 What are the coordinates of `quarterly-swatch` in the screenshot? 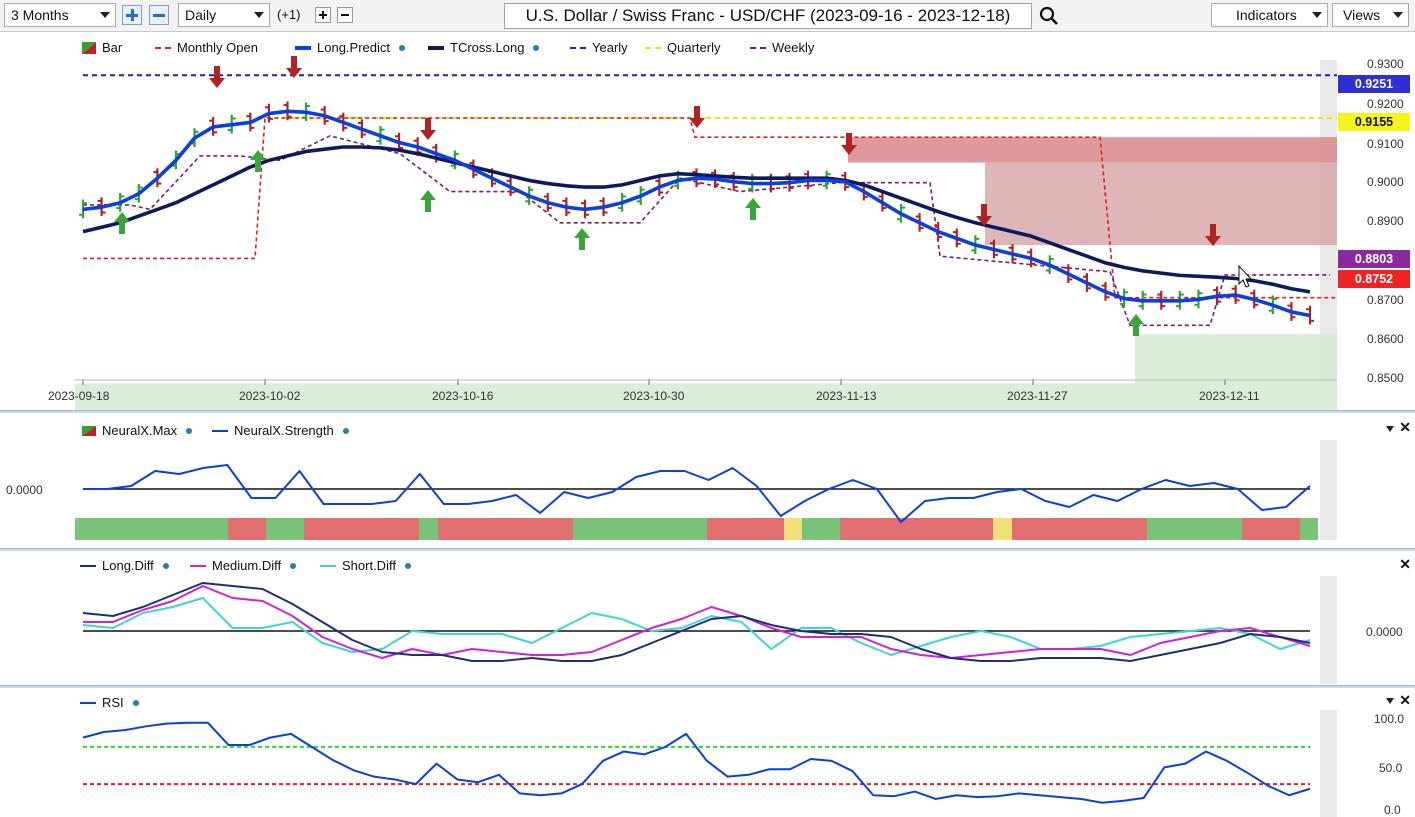 It's located at (653, 47).